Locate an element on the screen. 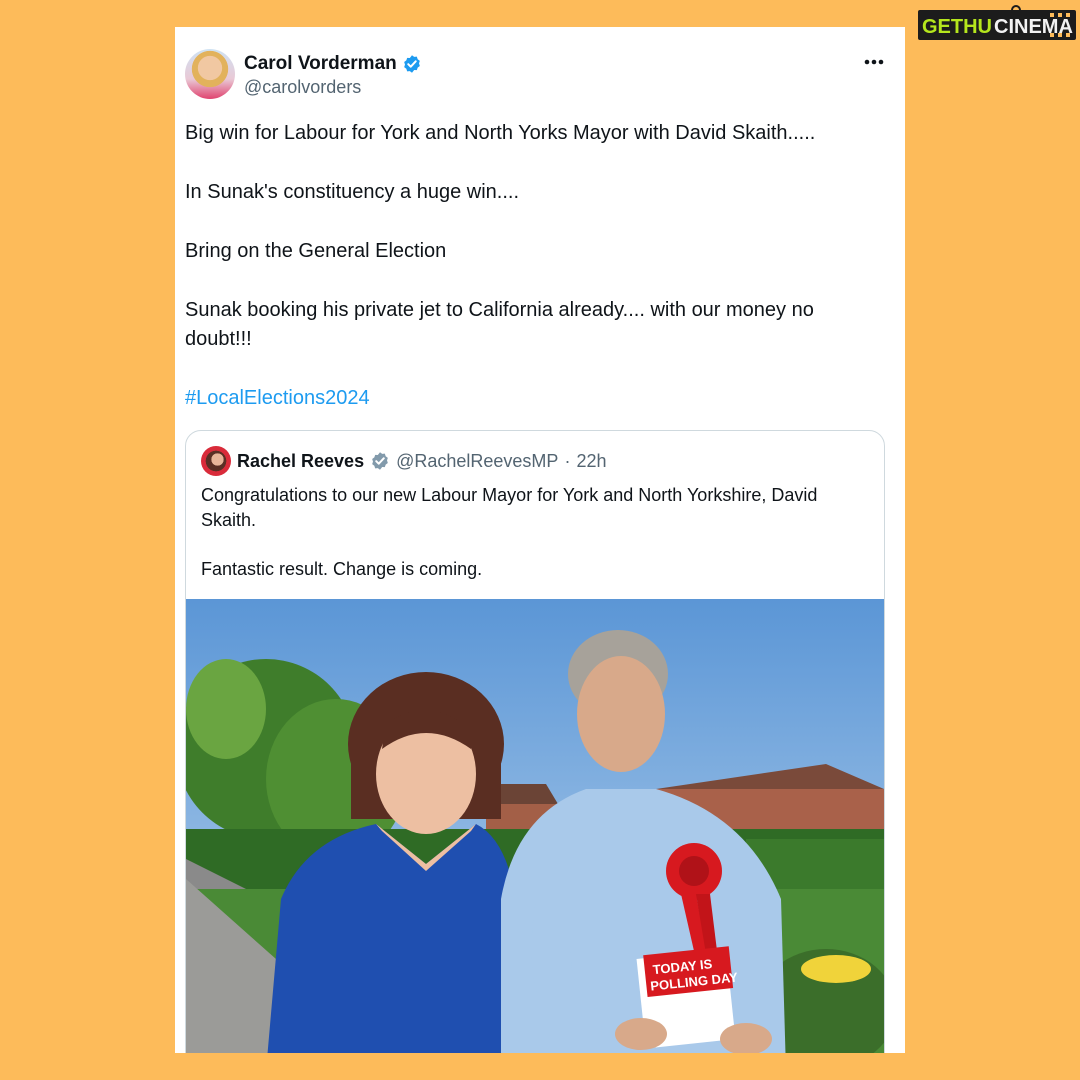 This screenshot has height=1080, width=1080. tweet-header: Carol Vorderman @carolvorders is located at coordinates (540, 77).